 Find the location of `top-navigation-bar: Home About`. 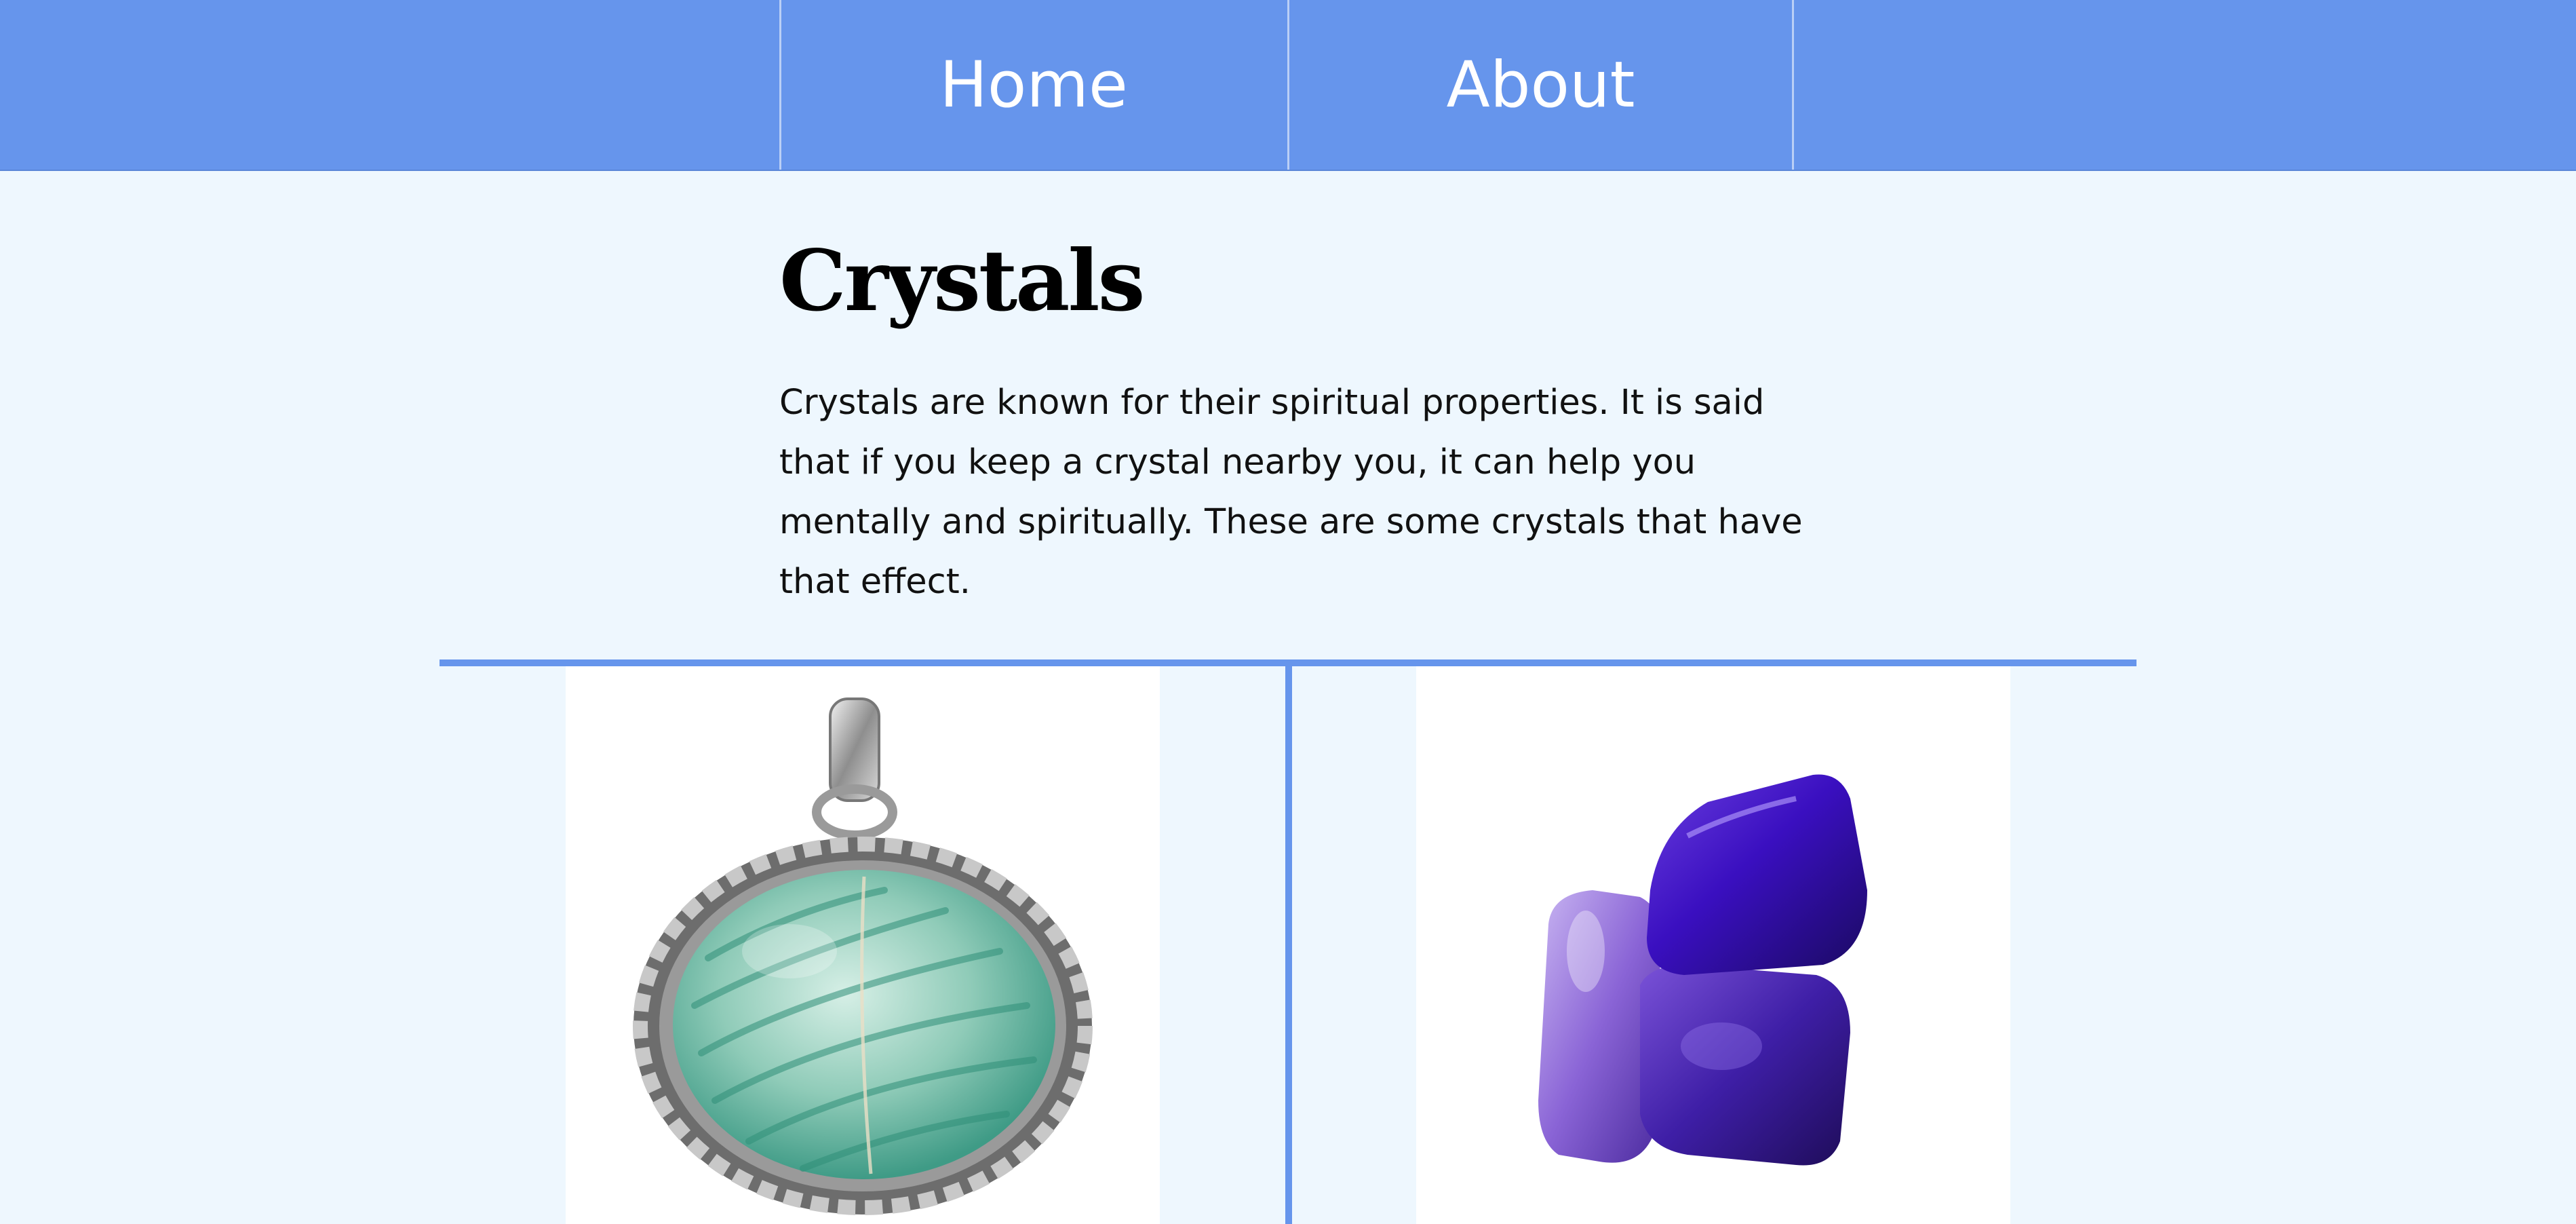

top-navigation-bar: Home About is located at coordinates (1288, 86).